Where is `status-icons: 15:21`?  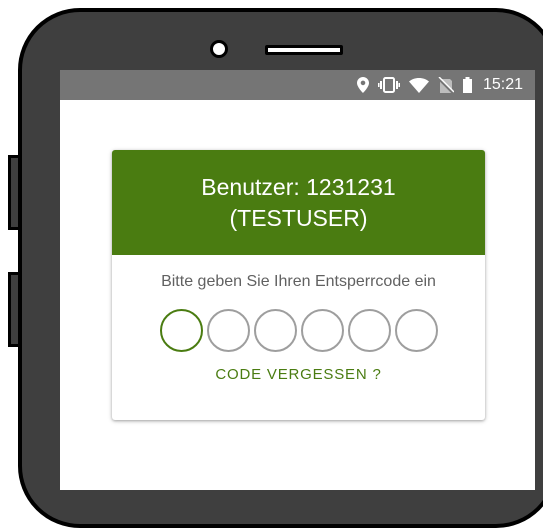
status-icons: 15:21 is located at coordinates (439, 85).